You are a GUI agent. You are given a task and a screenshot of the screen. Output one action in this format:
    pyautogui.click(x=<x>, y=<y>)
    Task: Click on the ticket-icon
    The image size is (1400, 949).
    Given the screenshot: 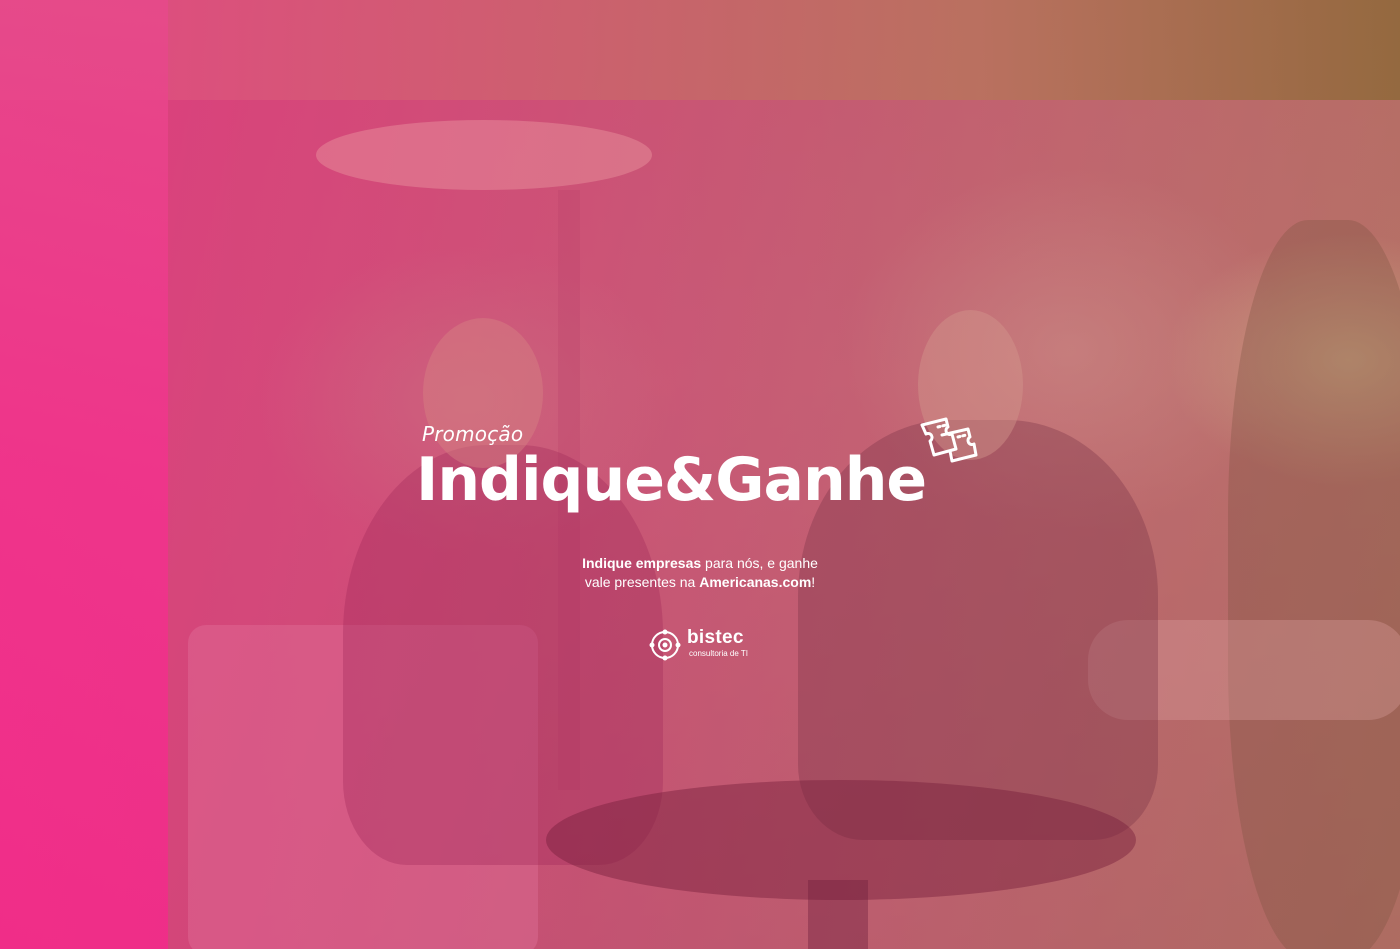 What is the action you would take?
    pyautogui.click(x=949, y=440)
    